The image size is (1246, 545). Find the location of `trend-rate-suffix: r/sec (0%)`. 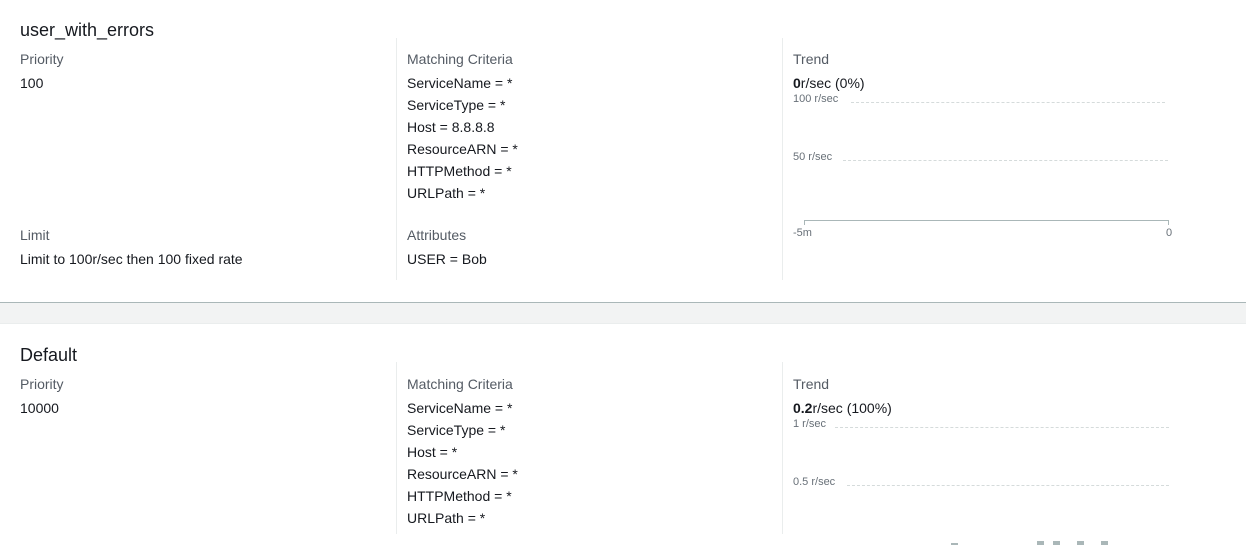

trend-rate-suffix: r/sec (0%) is located at coordinates (832, 83).